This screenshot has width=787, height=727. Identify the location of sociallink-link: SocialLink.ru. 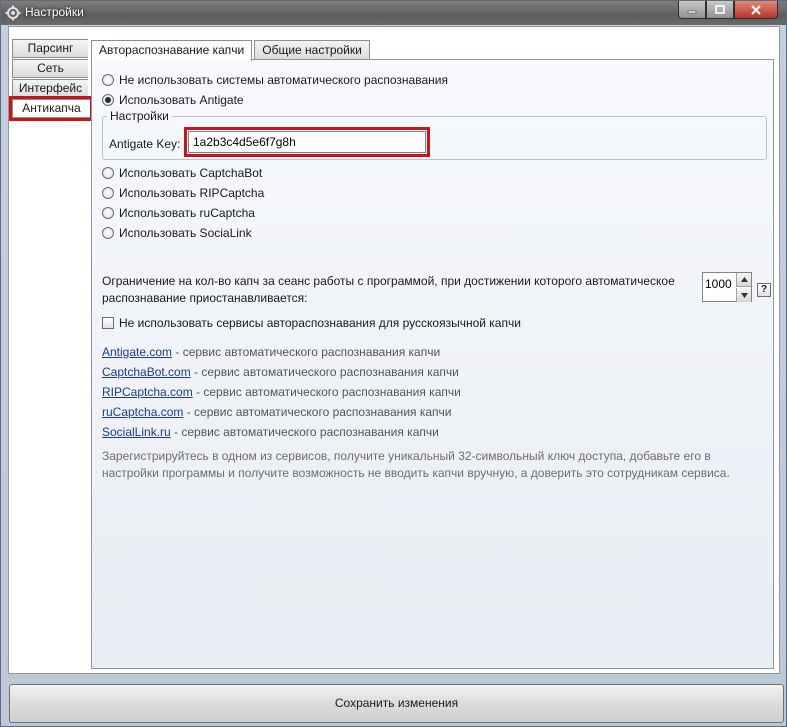
(136, 432).